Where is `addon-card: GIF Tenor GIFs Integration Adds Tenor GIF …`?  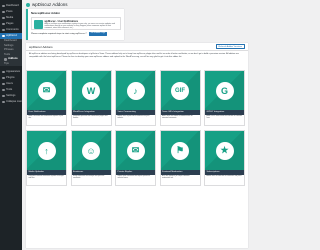
addon-card: GIF Tenor GIFs Integration Adds Tenor GIF … is located at coordinates (180, 98).